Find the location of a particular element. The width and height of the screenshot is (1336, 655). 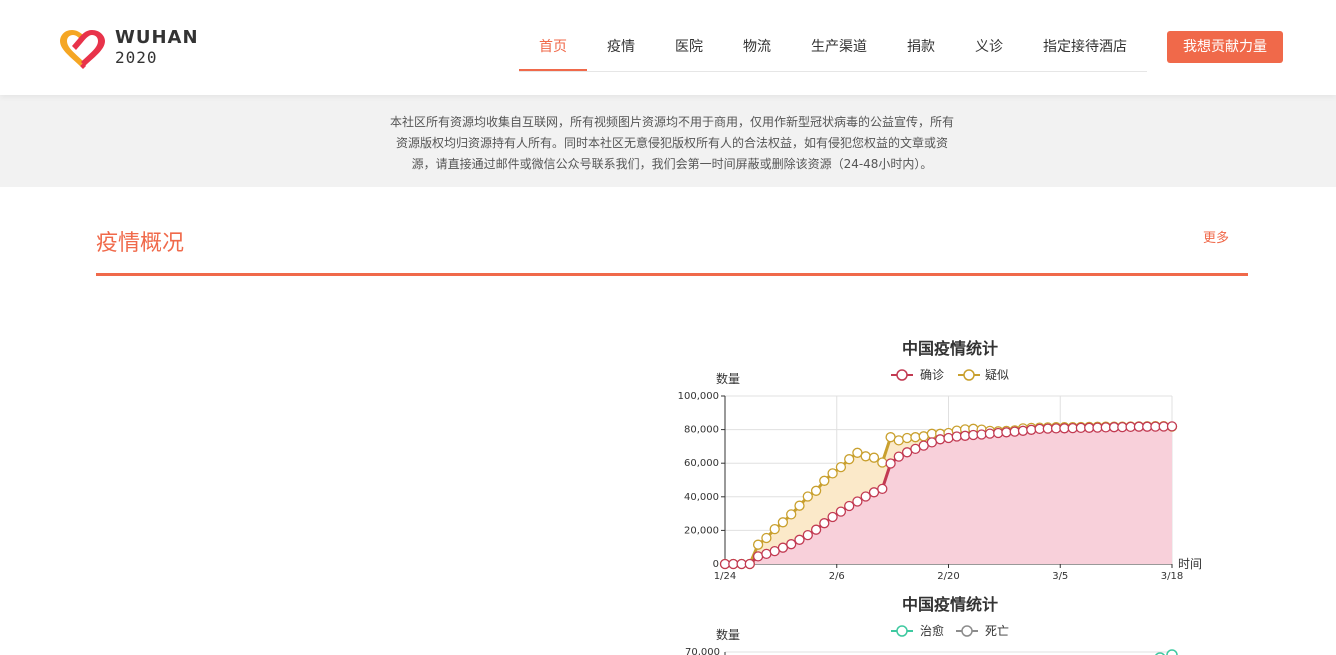

site-logo: WUHAN 2020 is located at coordinates (128, 48).